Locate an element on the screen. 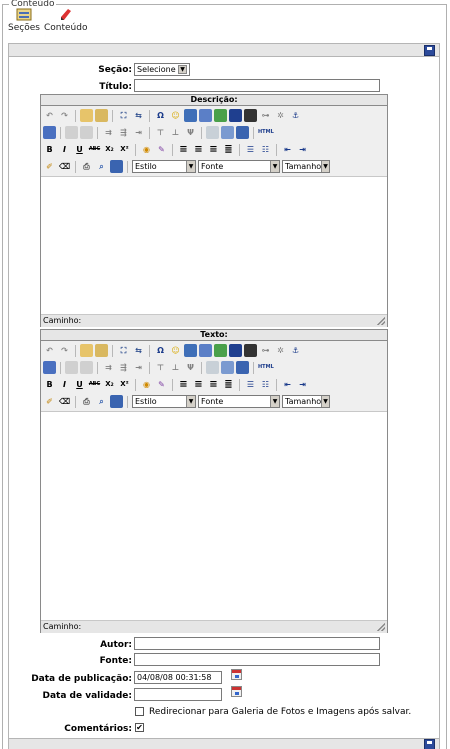  numbered-list-icon: ☷ is located at coordinates (265, 149).